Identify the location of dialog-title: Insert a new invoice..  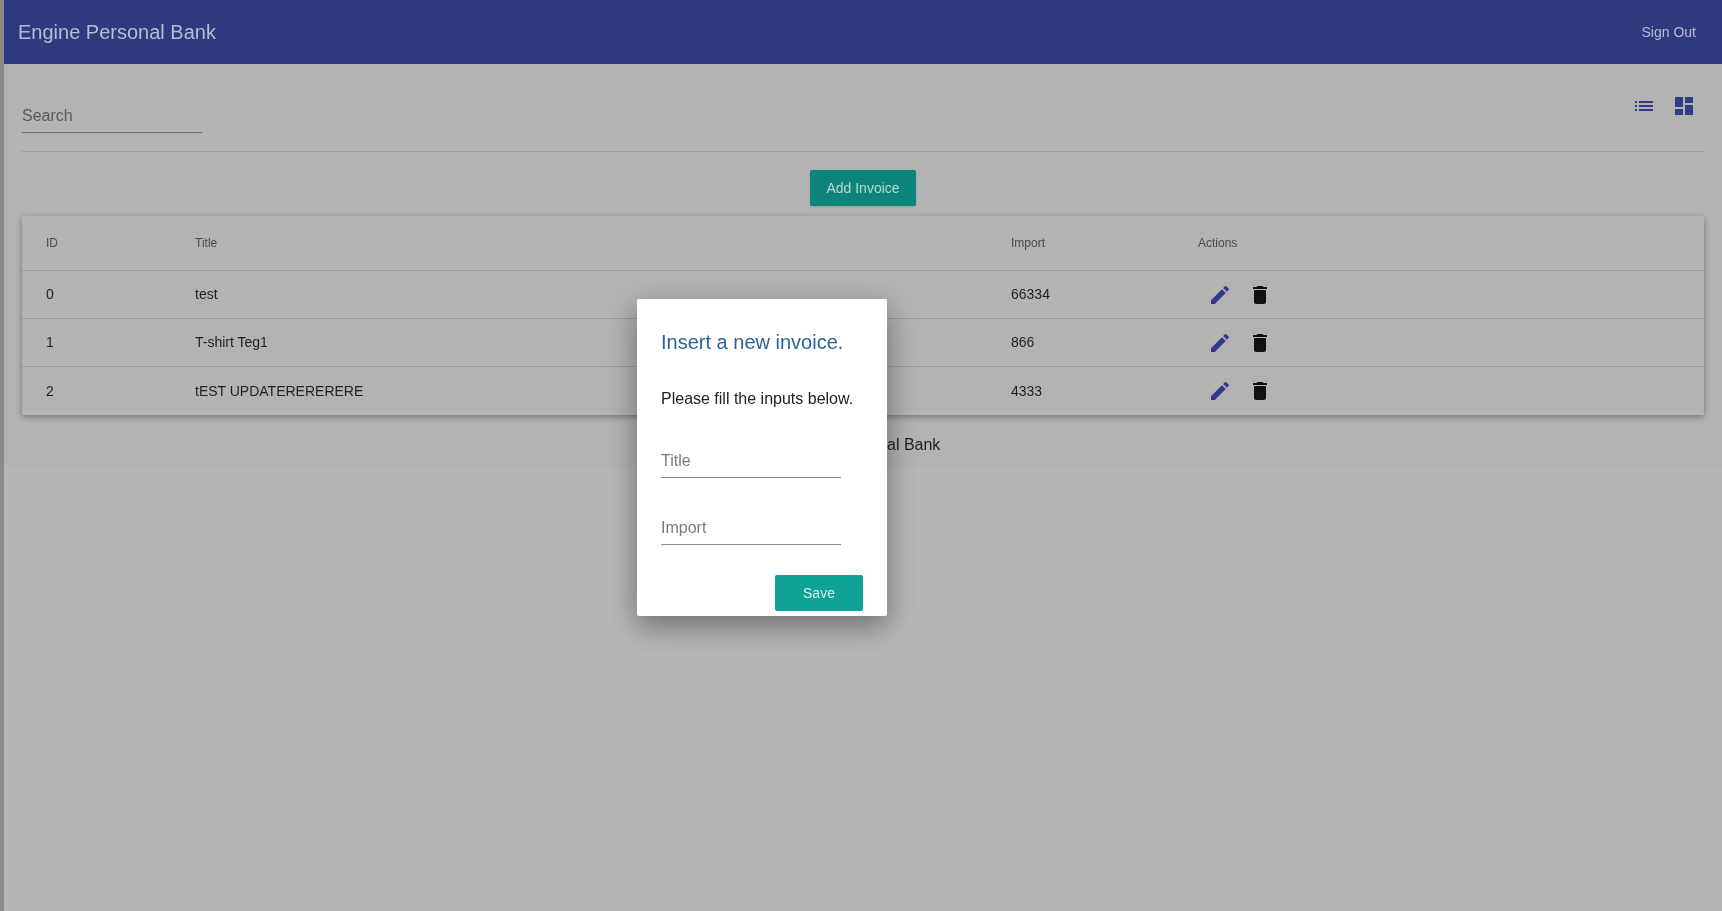
(753, 342).